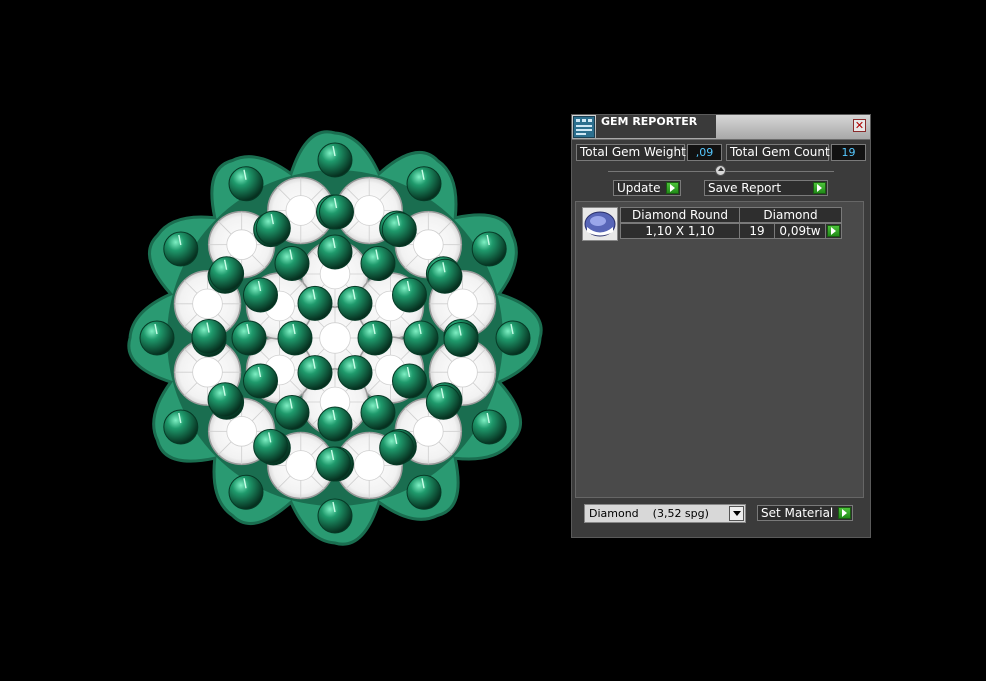 The width and height of the screenshot is (986, 681). What do you see at coordinates (680, 215) in the screenshot?
I see `gem-shape-header: Diamond Round` at bounding box center [680, 215].